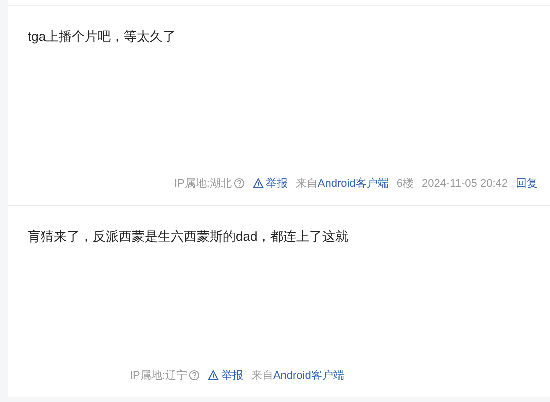 This screenshot has width=550, height=402. I want to click on post-content: tga上播个片吧，等太久了, so click(103, 37).